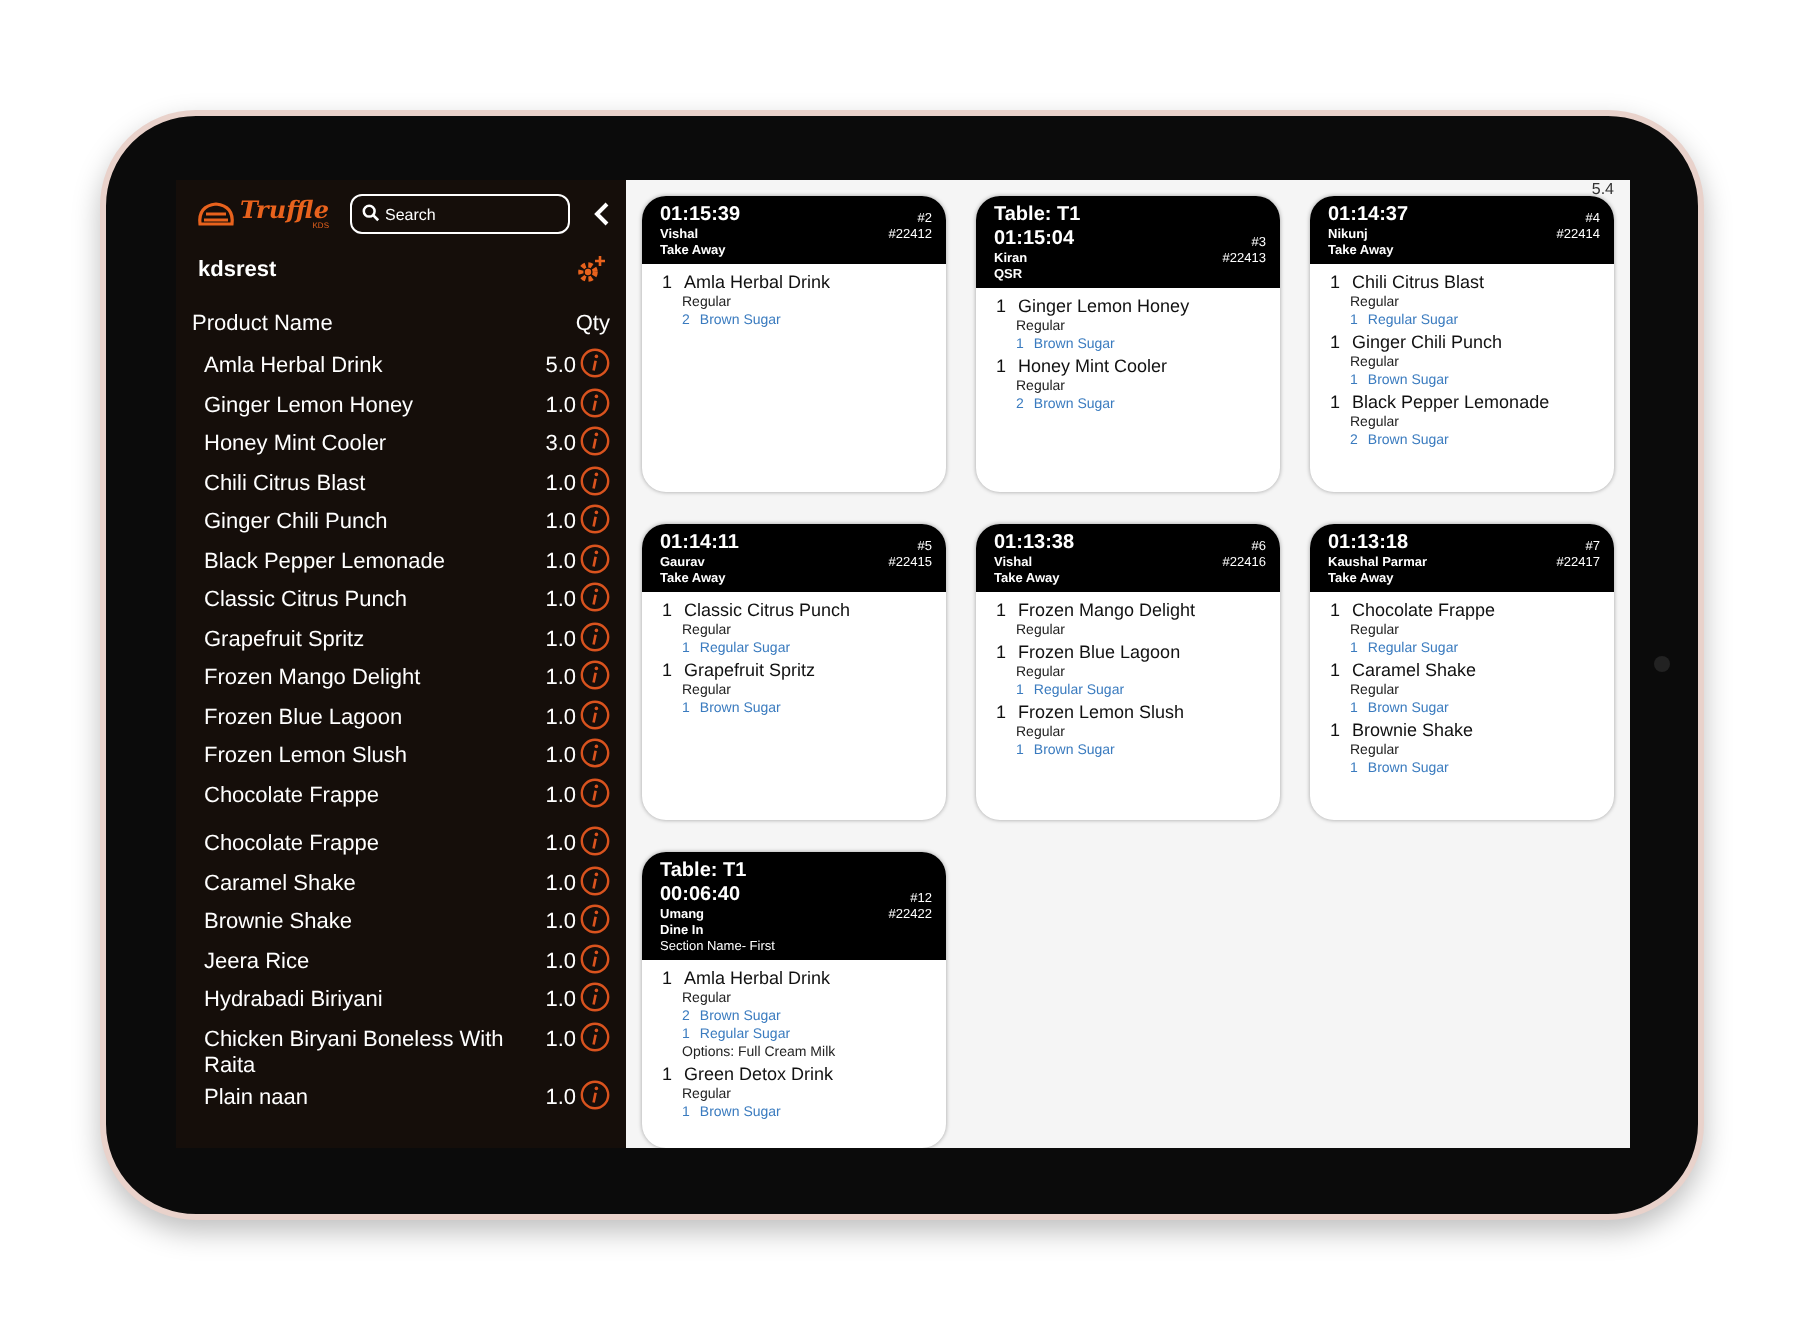  I want to click on item-name: Chili Citrus Blast, so click(1418, 282).